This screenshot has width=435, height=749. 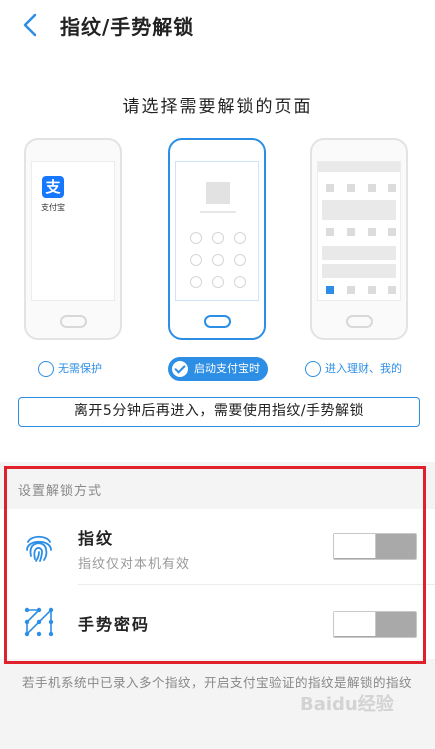 What do you see at coordinates (363, 368) in the screenshot?
I see `option-label: 进入理财、我的` at bounding box center [363, 368].